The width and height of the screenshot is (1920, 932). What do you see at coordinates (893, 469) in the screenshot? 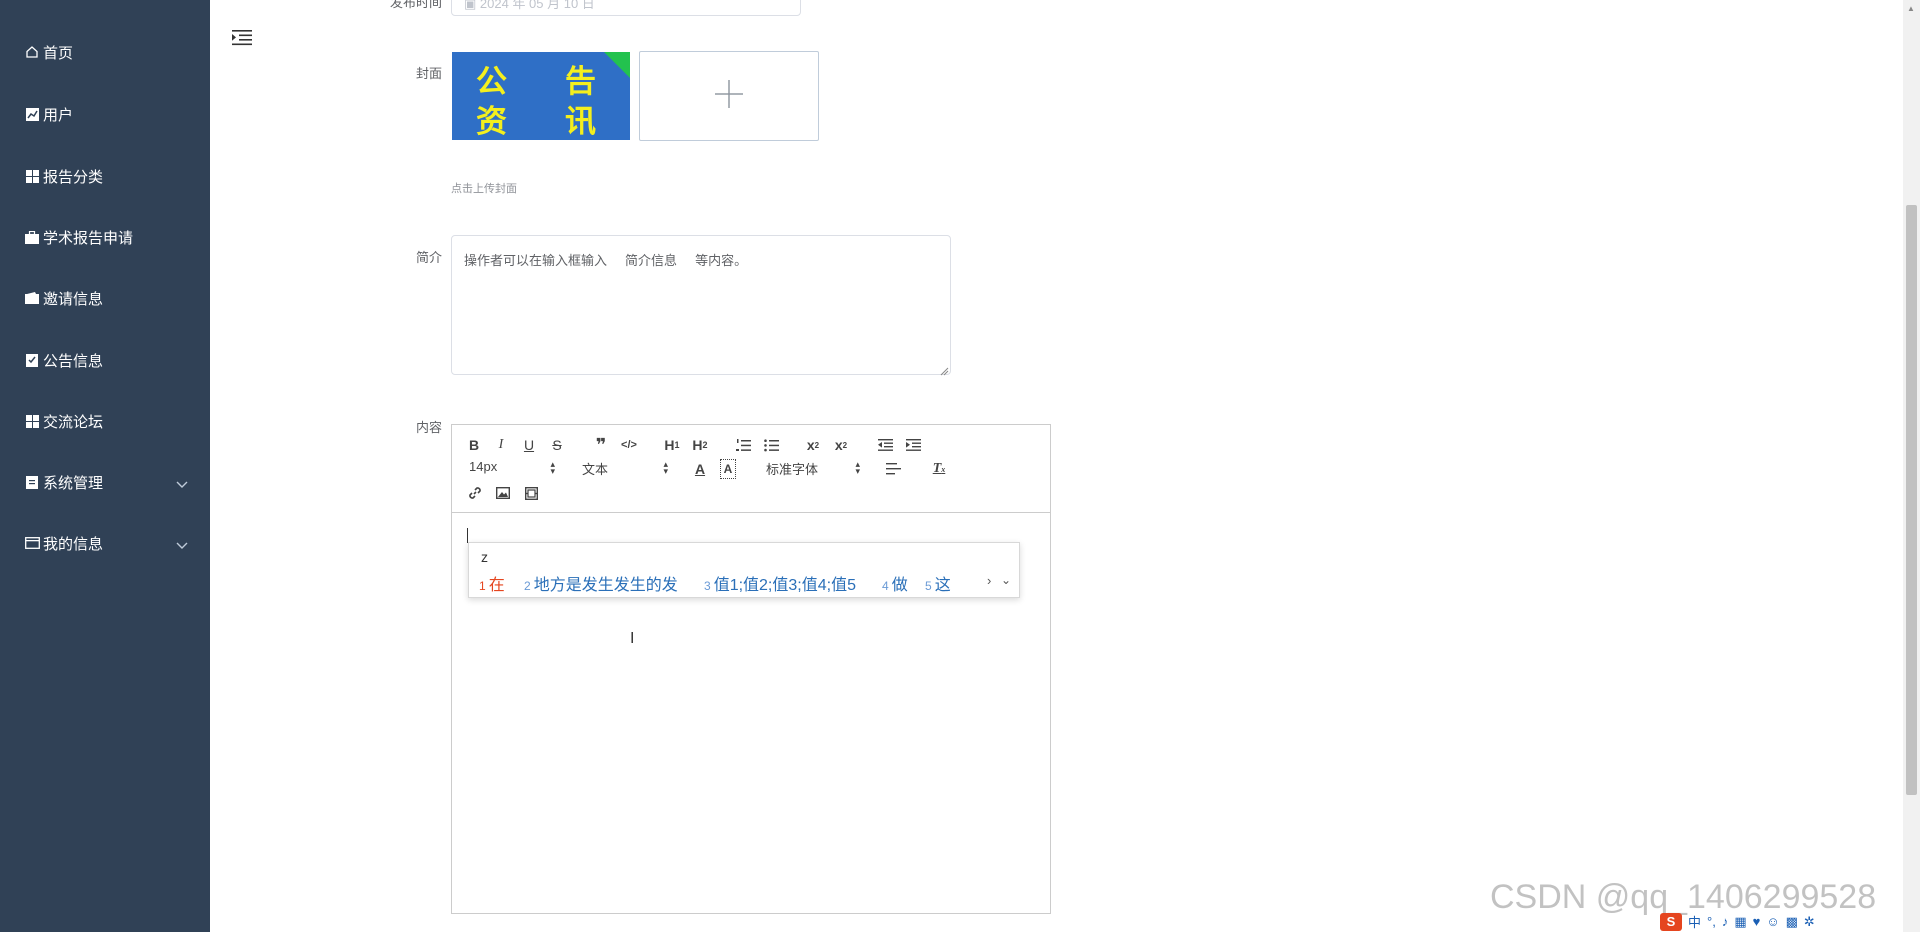
I see `align-icon` at bounding box center [893, 469].